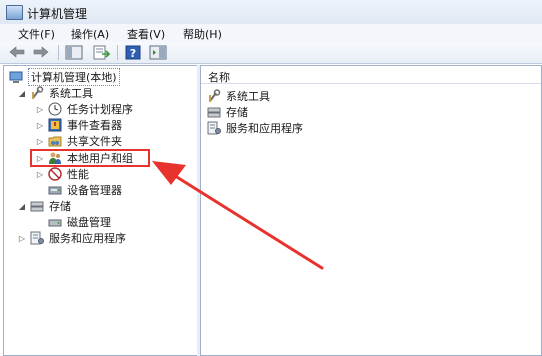  I want to click on show-hide-action-pane-icon, so click(158, 52).